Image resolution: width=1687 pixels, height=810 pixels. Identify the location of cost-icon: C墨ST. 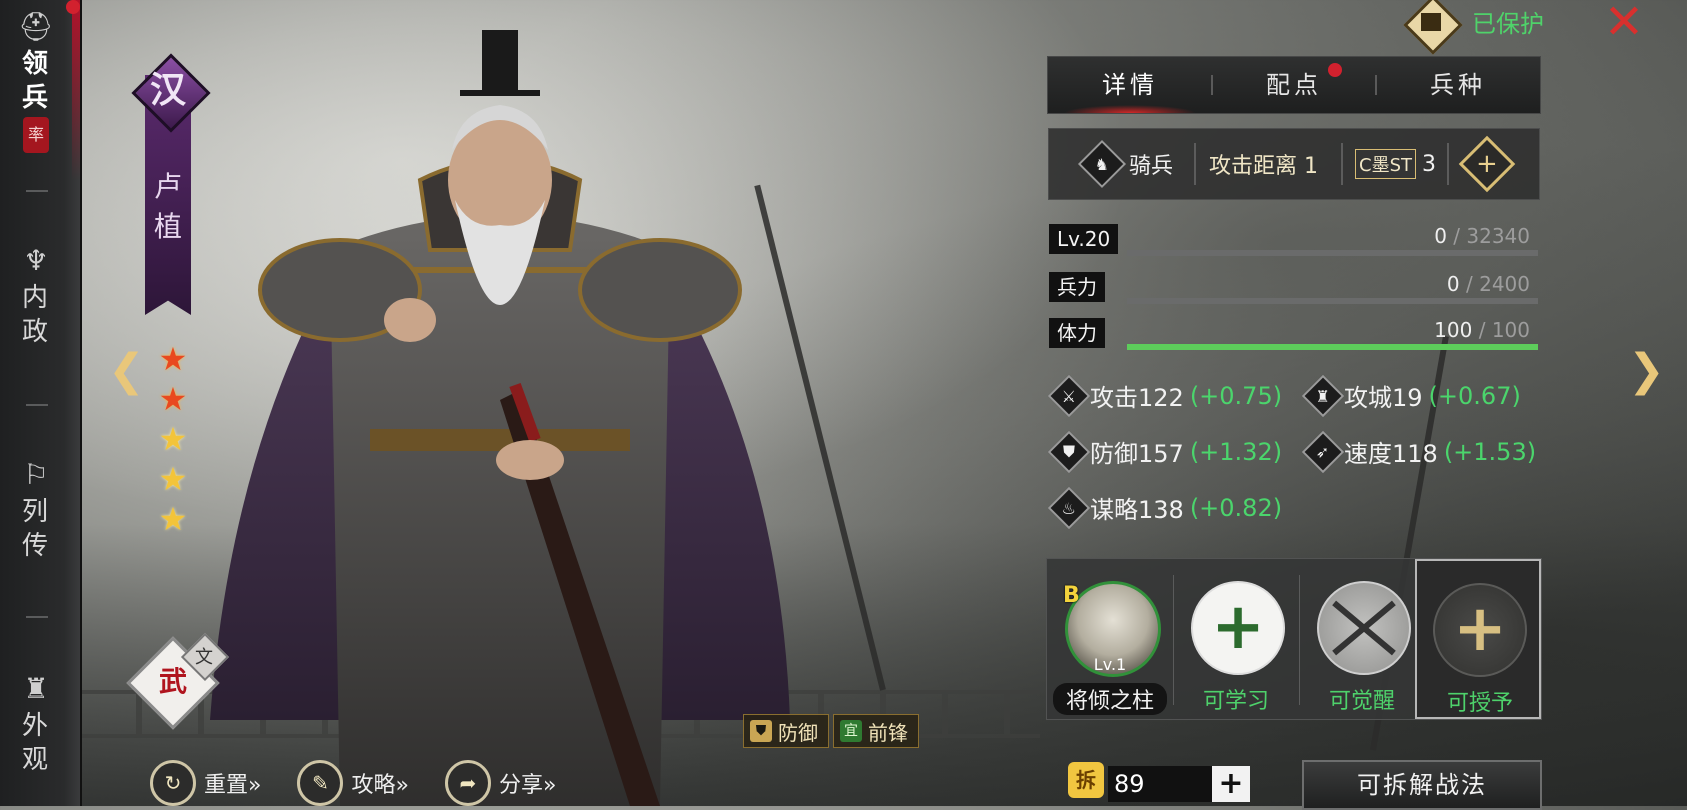
(1385, 164).